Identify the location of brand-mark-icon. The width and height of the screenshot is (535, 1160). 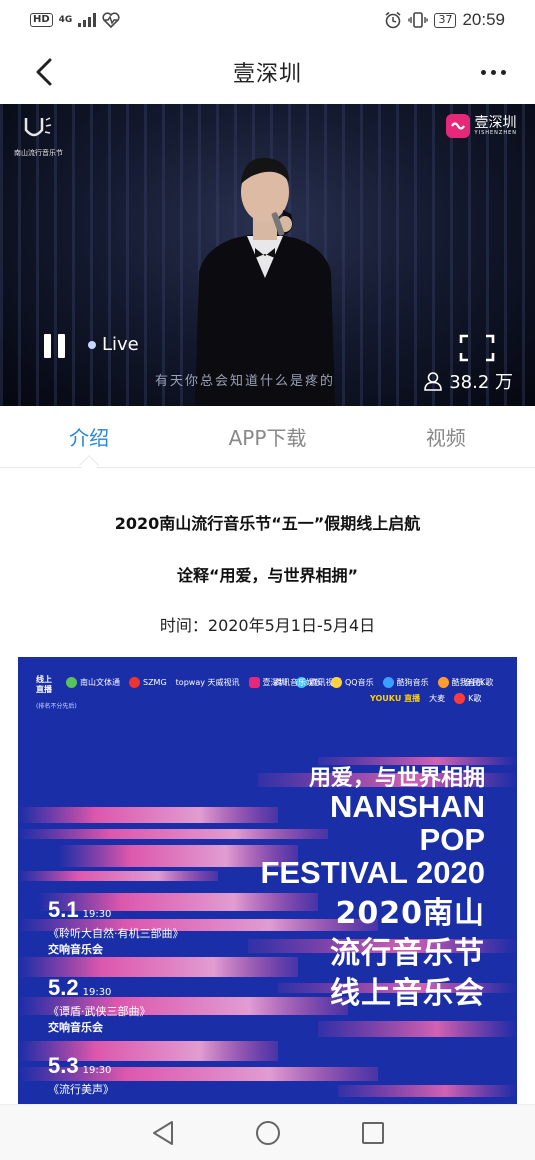
(457, 126).